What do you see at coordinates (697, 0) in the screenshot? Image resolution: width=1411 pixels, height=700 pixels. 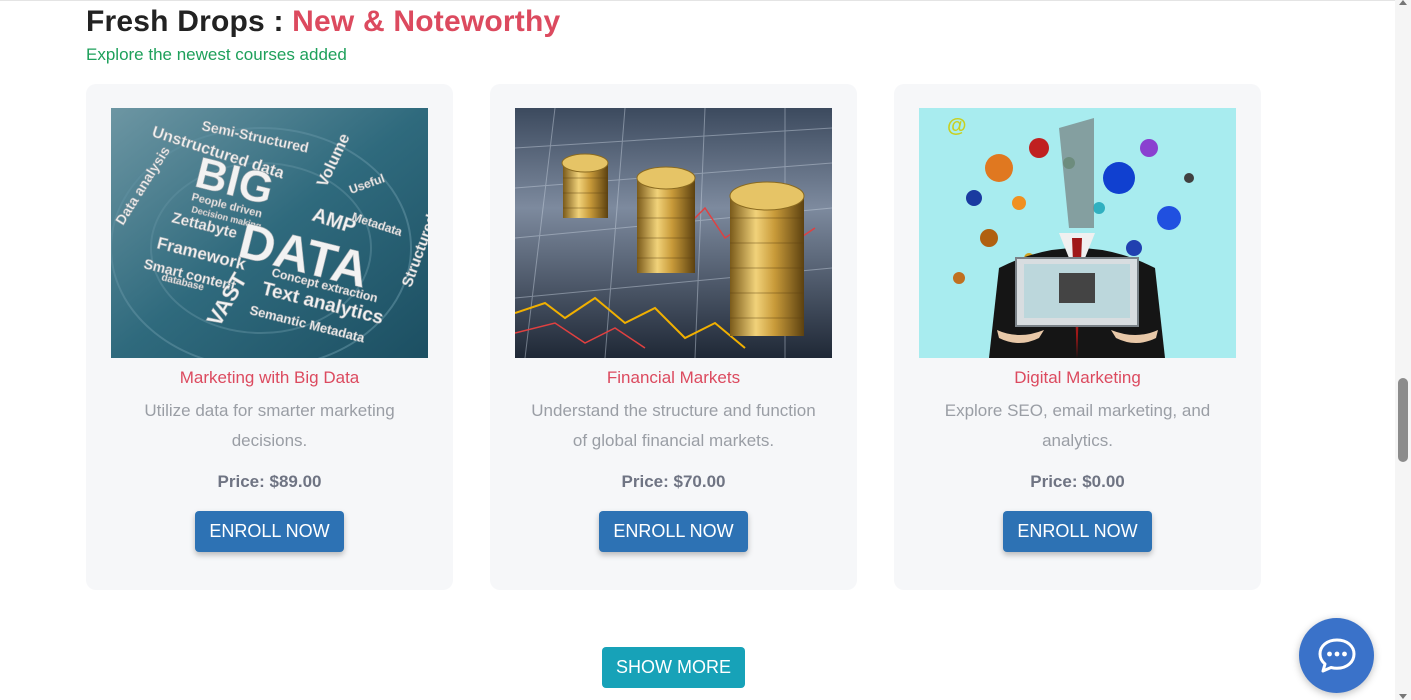 I see `top-divider` at bounding box center [697, 0].